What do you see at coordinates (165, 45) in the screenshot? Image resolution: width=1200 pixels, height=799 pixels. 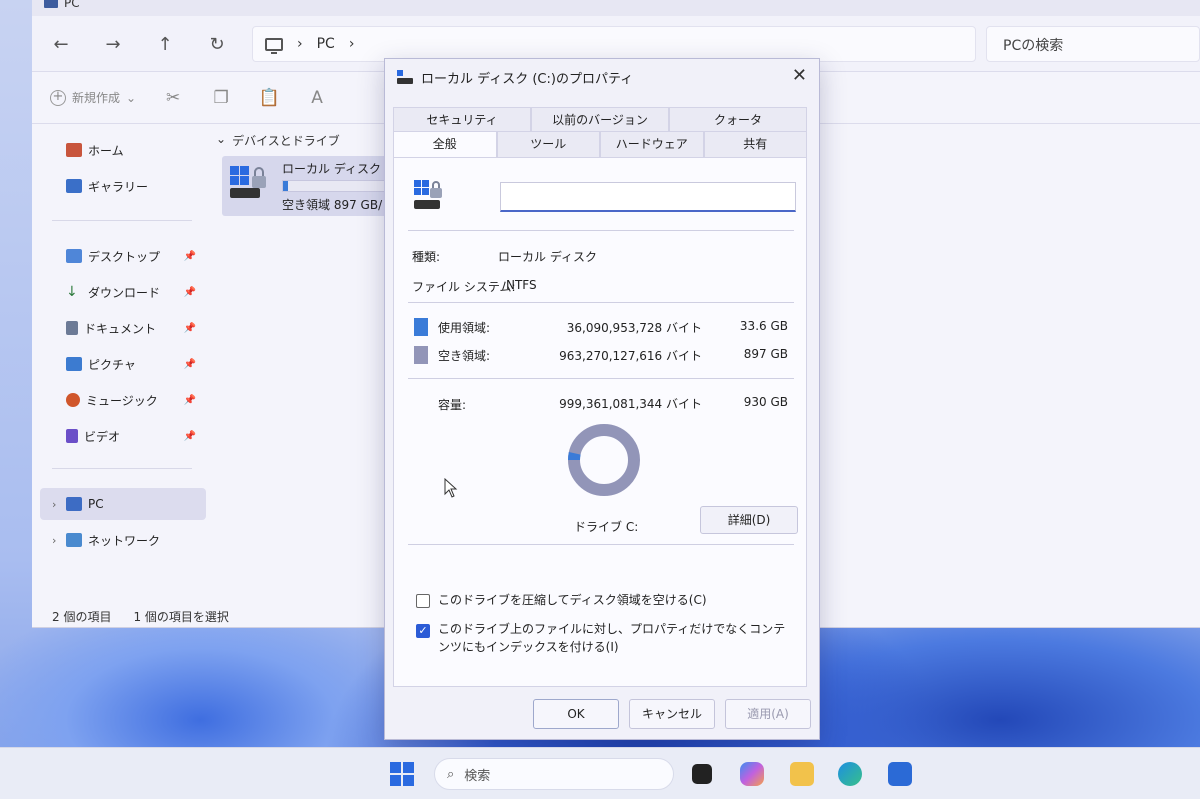 I see `up-arrow-icon: ↑` at bounding box center [165, 45].